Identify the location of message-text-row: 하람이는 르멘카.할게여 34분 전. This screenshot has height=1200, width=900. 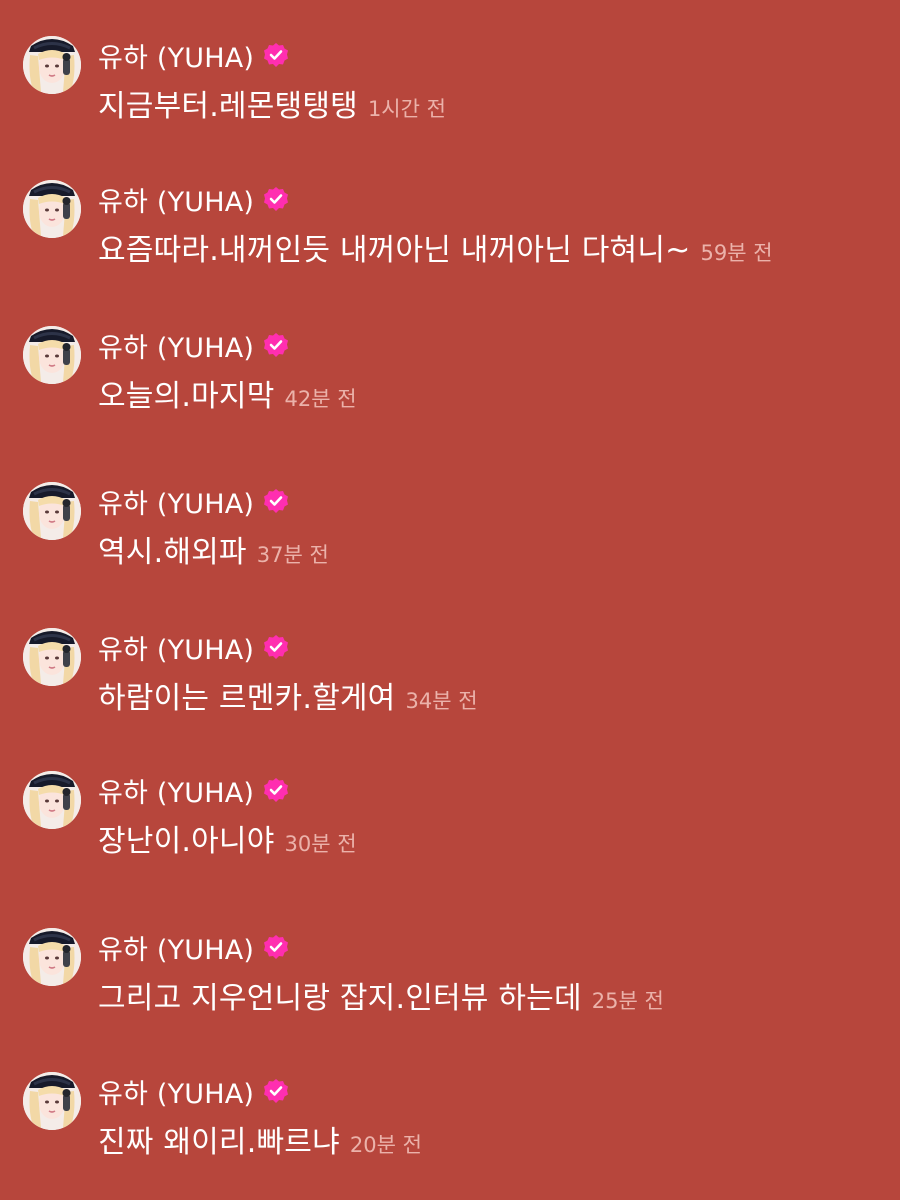
(288, 694).